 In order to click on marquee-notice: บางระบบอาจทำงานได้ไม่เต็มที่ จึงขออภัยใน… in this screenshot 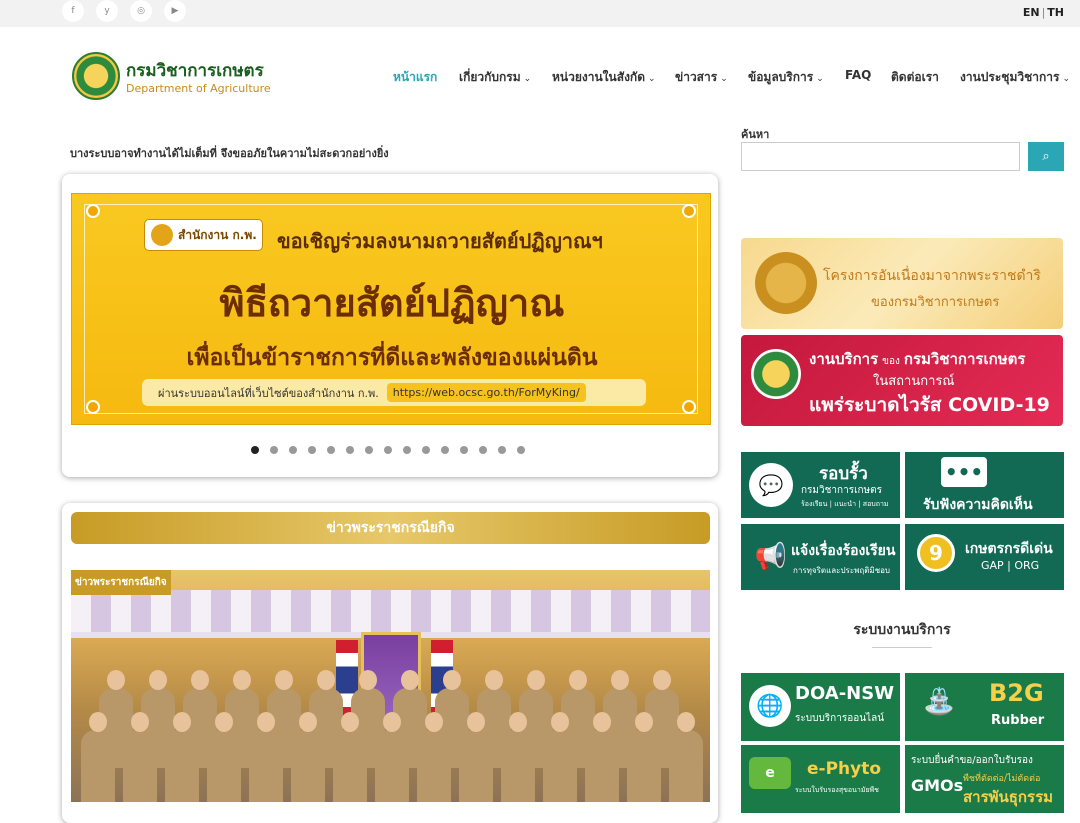, I will do `click(229, 153)`.